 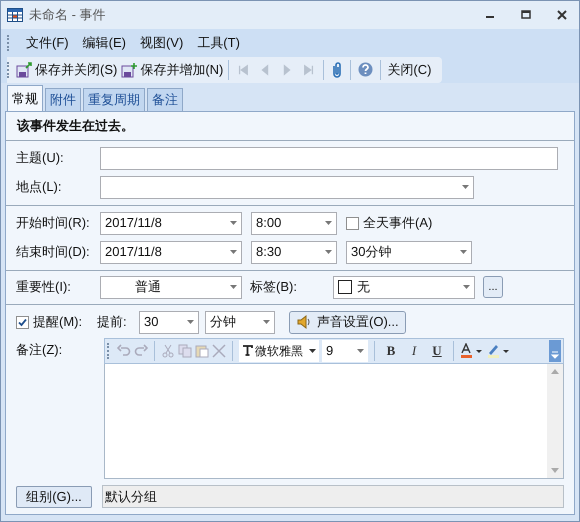 I want to click on copy-icon, so click(x=185, y=351).